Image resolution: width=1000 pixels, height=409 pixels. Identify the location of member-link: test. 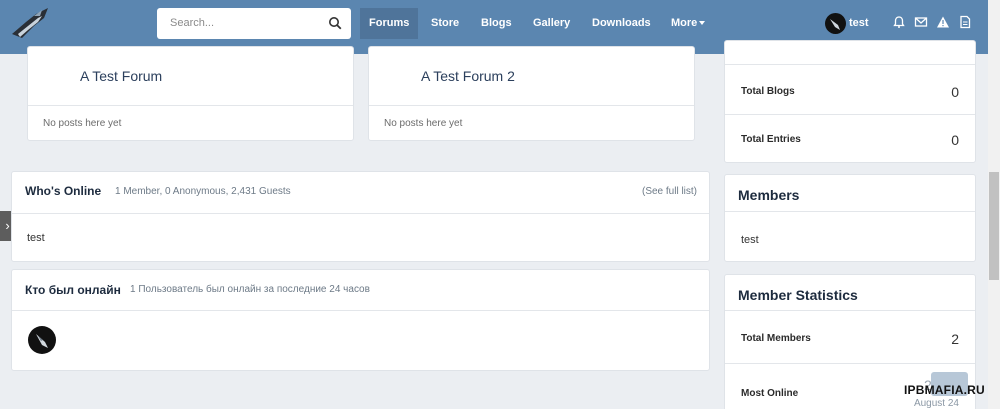
(750, 240).